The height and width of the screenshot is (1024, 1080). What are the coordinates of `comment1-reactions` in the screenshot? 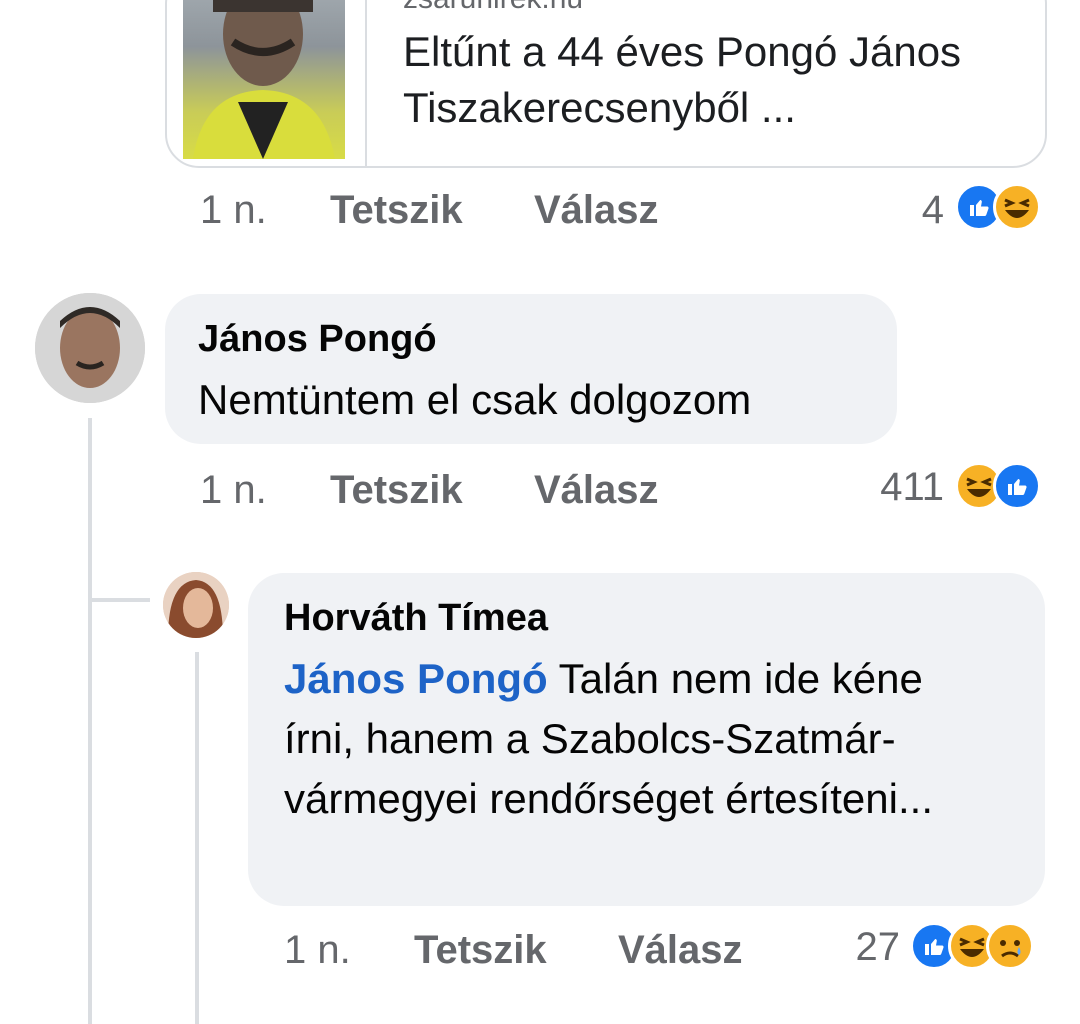 It's located at (998, 486).